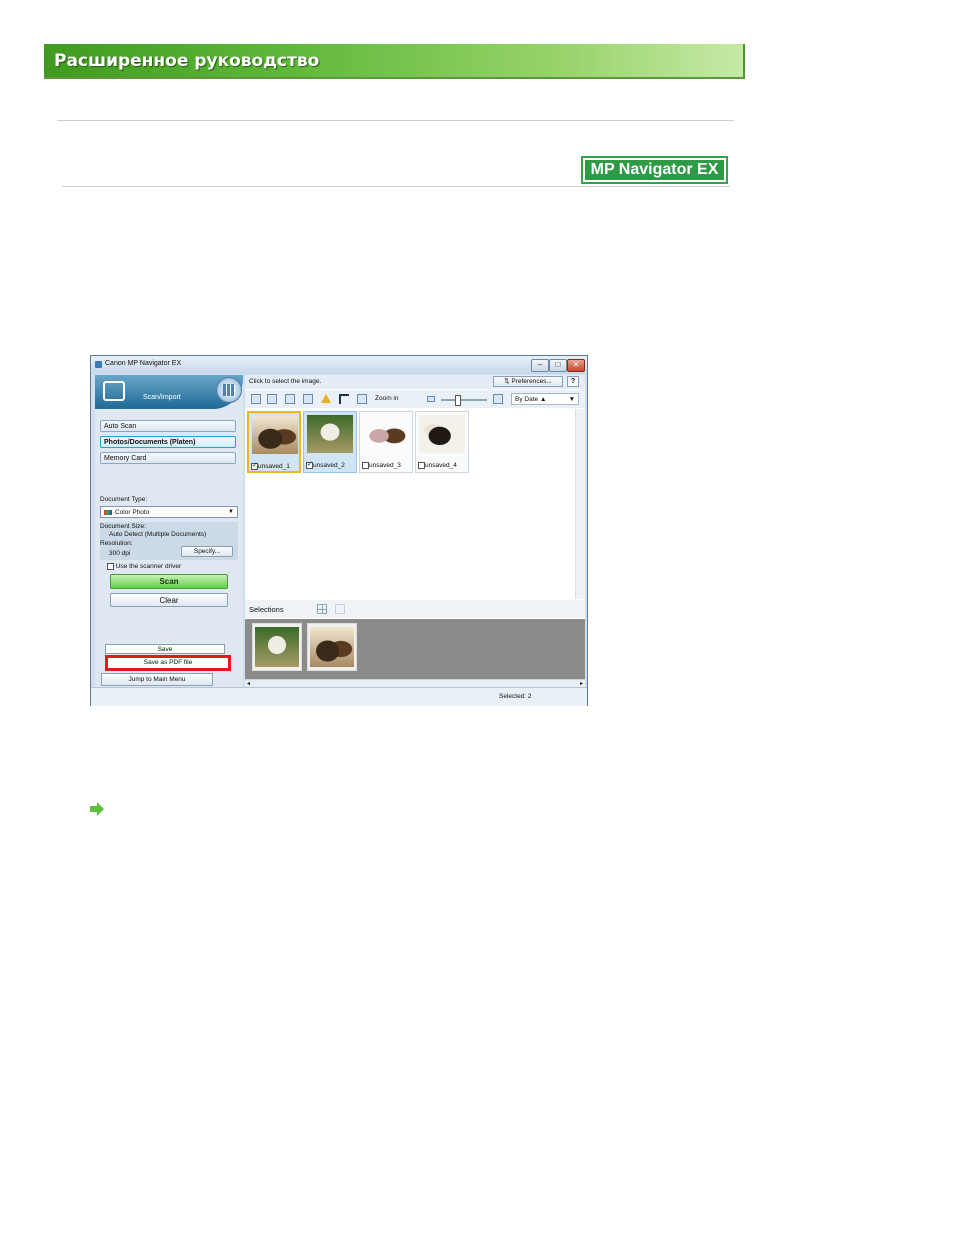 The width and height of the screenshot is (954, 1235). I want to click on thumbnail-item: unsaved_1, so click(274, 442).